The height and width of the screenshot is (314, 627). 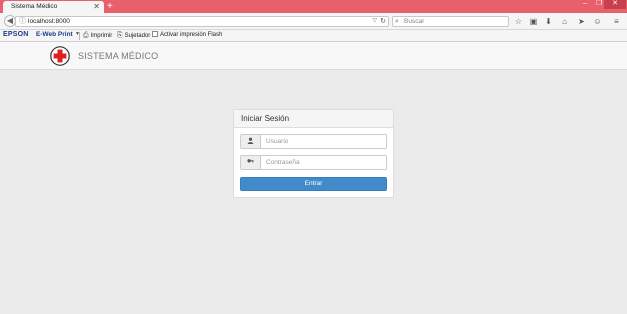 I want to click on search-placeholder: Buscar, so click(x=414, y=22).